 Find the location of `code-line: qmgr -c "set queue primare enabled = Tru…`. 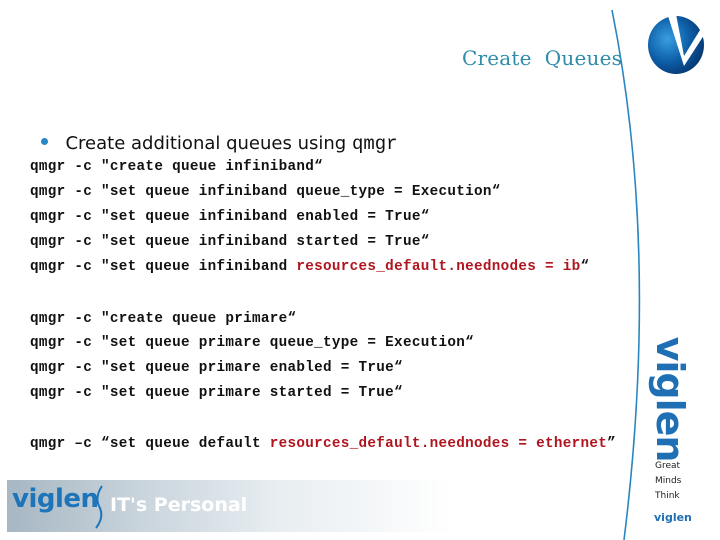

code-line: qmgr -c "set queue primare enabled = Tru… is located at coordinates (216, 368).